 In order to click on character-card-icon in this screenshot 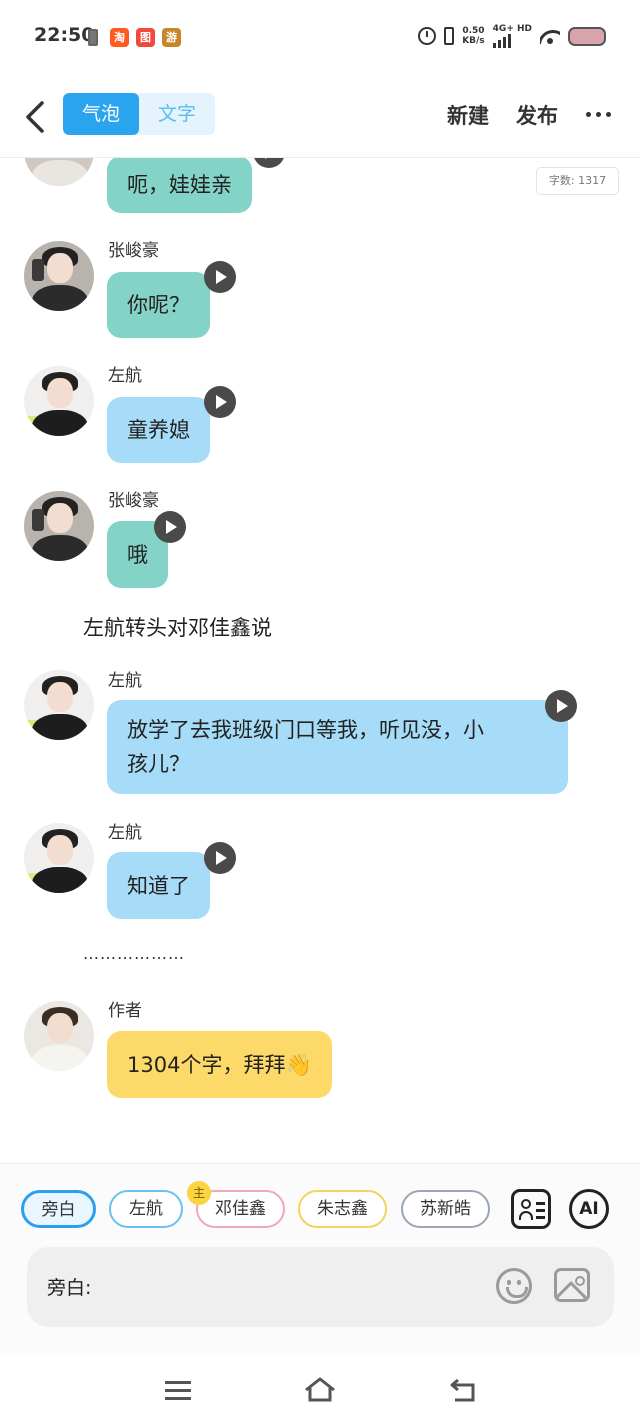, I will do `click(531, 1209)`.